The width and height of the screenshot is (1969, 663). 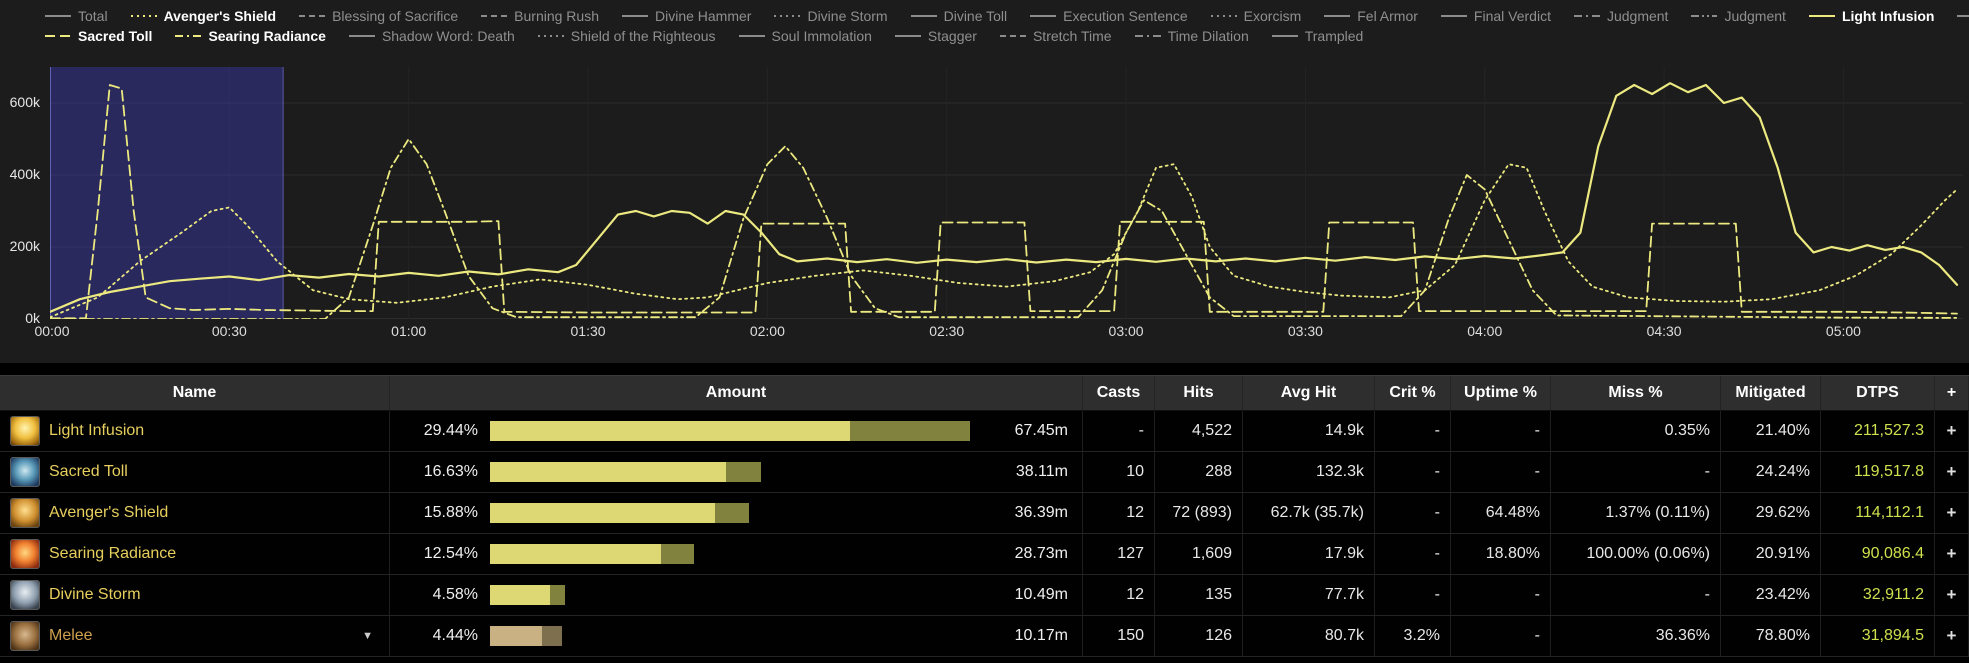 I want to click on x-tick-label: 01:30, so click(x=588, y=331).